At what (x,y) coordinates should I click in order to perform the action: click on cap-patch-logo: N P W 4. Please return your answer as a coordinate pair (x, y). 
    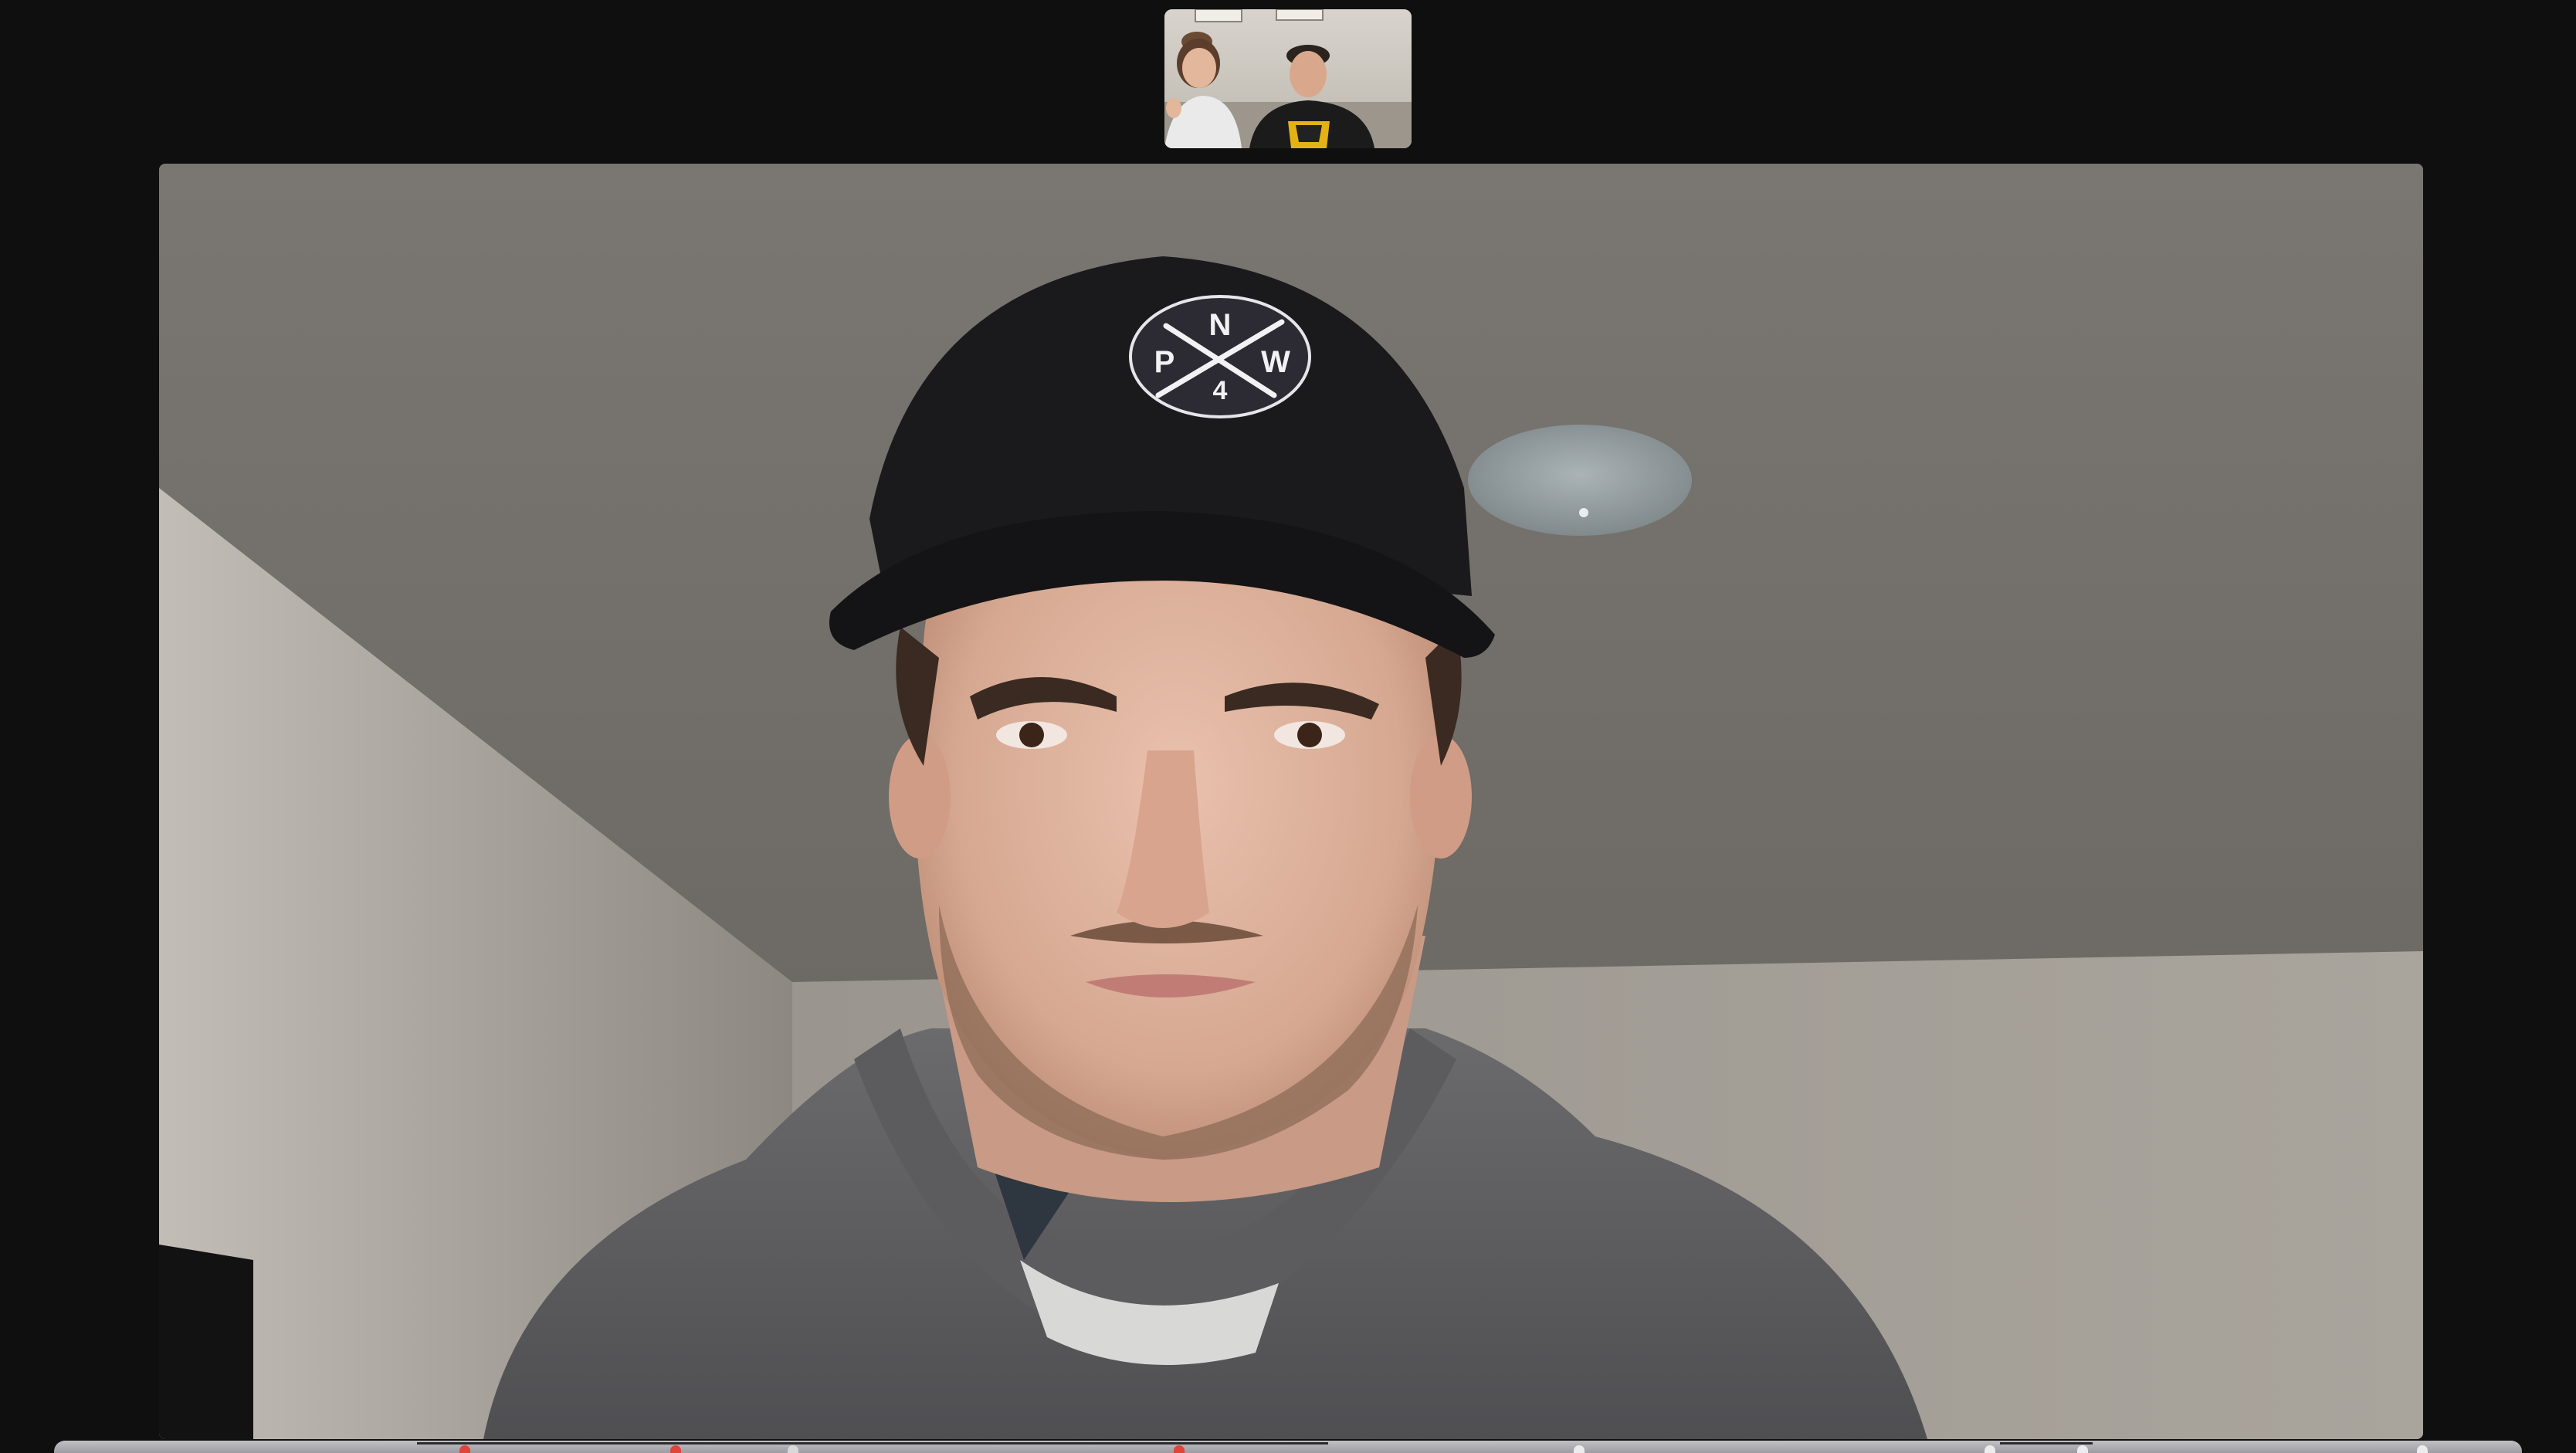
    Looking at the image, I should click on (1220, 356).